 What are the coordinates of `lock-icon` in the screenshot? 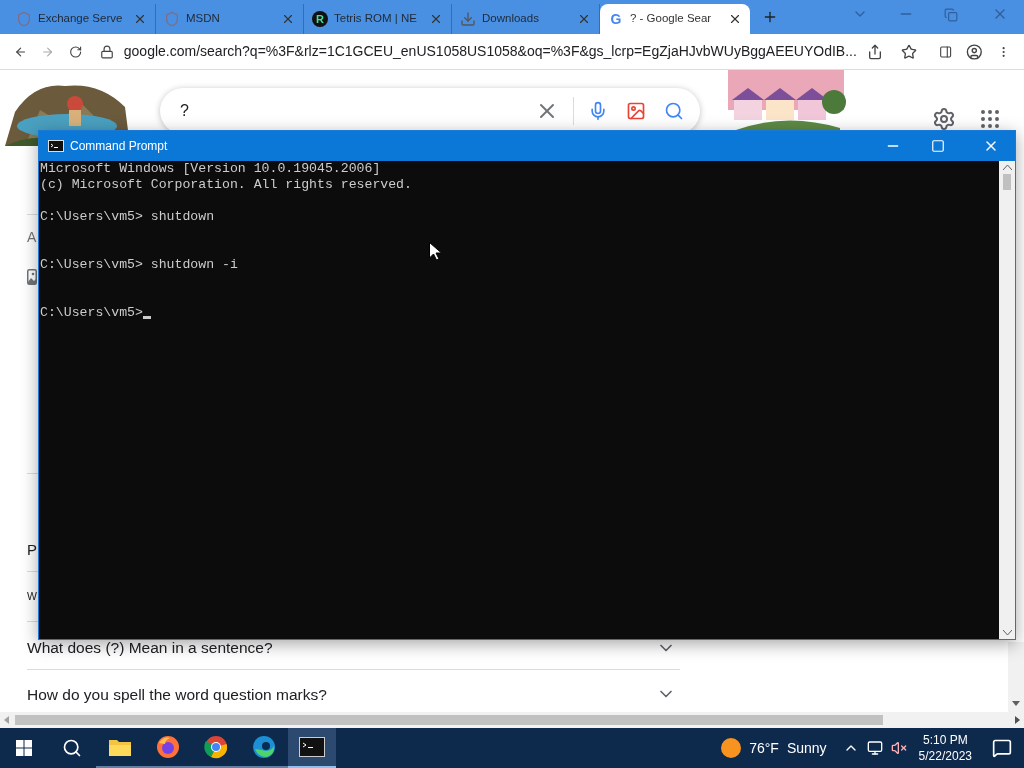 It's located at (106, 51).